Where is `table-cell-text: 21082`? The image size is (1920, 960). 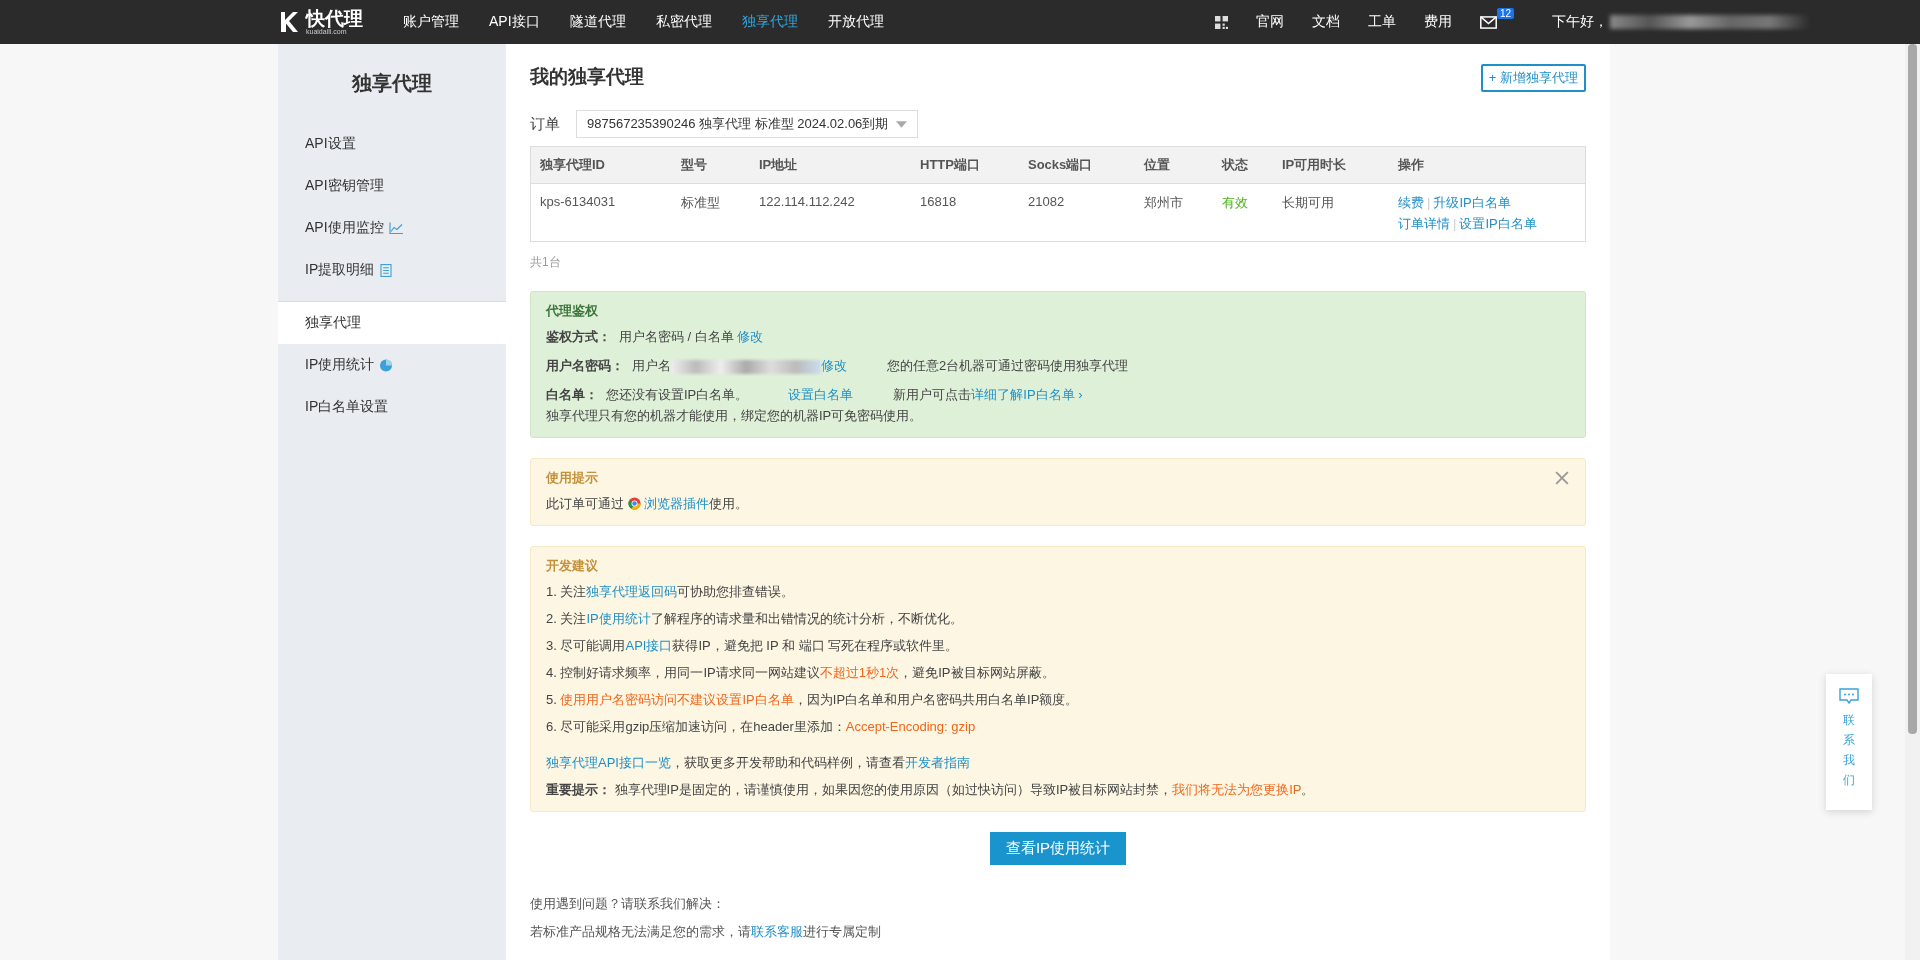
table-cell-text: 21082 is located at coordinates (1046, 202).